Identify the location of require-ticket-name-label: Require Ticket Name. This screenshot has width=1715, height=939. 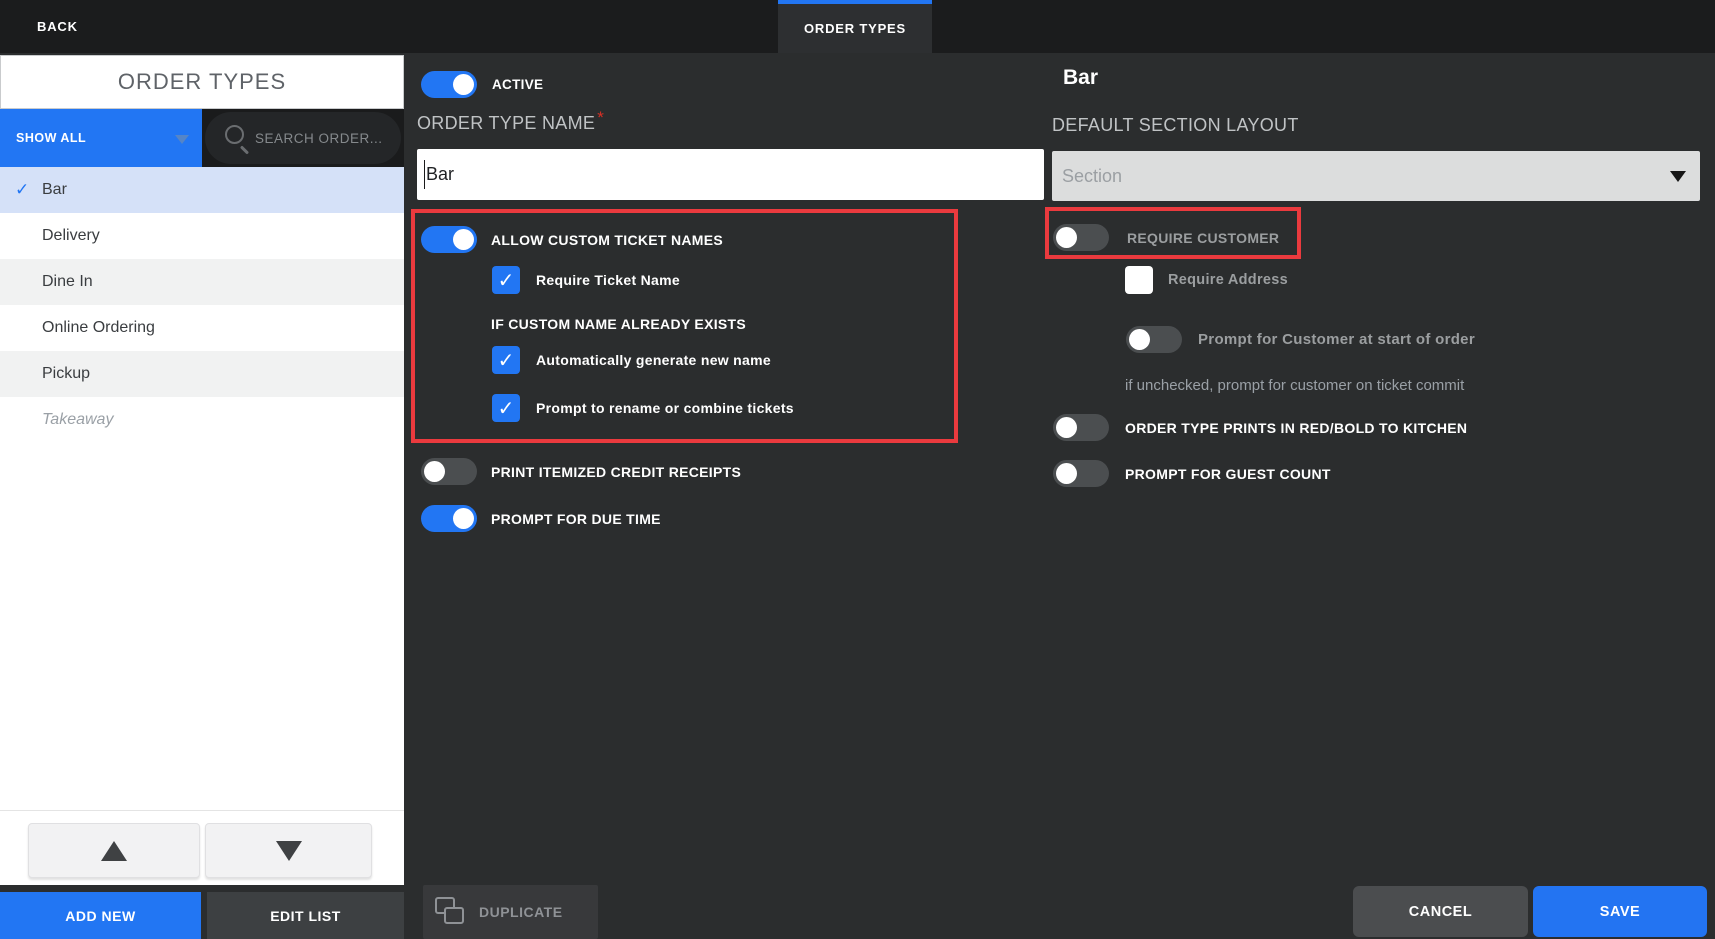
(608, 280).